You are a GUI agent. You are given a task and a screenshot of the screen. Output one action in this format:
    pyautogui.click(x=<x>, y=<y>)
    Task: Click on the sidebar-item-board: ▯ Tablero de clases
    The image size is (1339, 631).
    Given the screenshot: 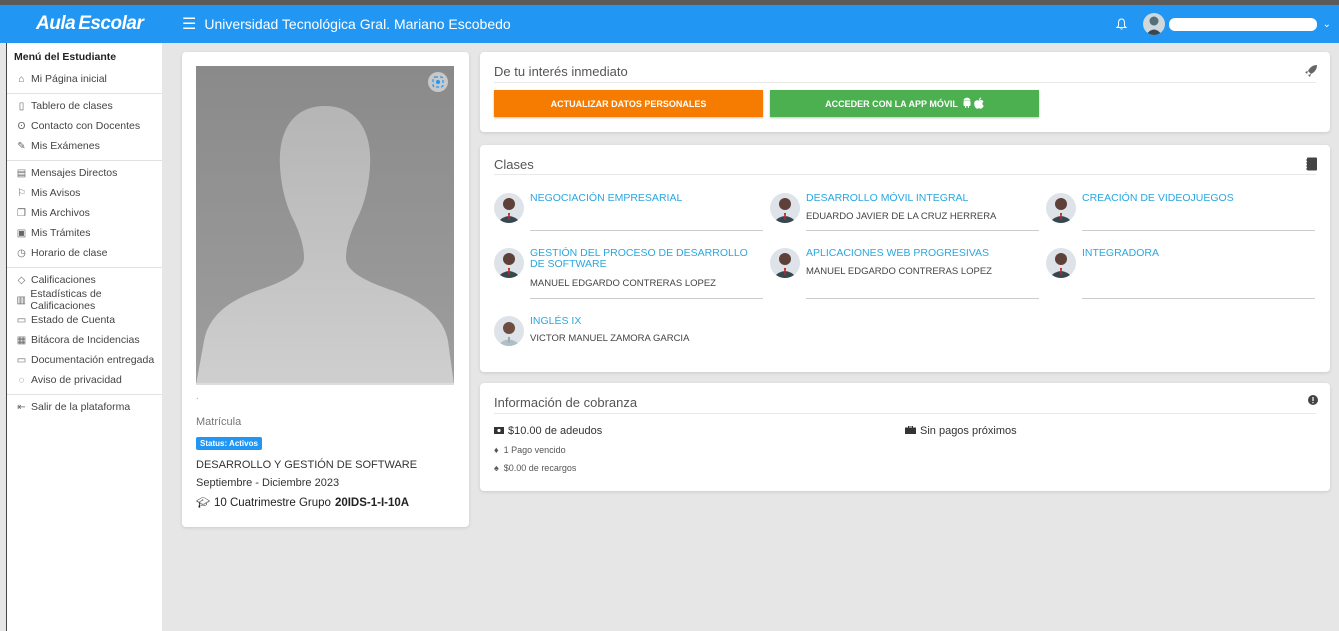 What is the action you would take?
    pyautogui.click(x=84, y=106)
    